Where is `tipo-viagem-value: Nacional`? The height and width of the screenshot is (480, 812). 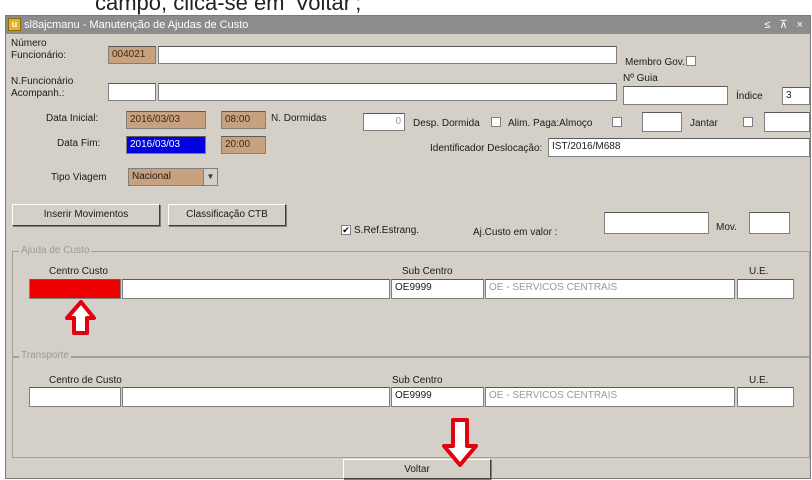 tipo-viagem-value: Nacional is located at coordinates (151, 176).